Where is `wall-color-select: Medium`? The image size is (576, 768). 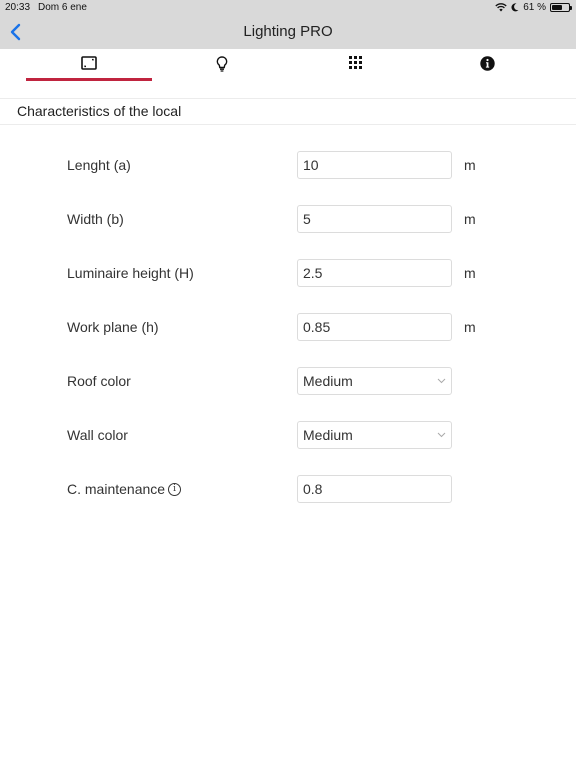
wall-color-select: Medium is located at coordinates (374, 435).